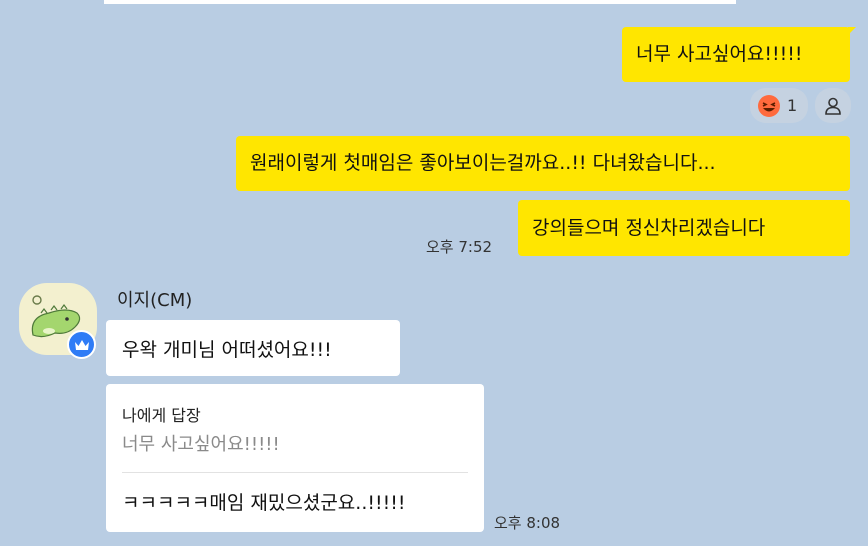 This screenshot has width=868, height=546. Describe the element at coordinates (792, 105) in the screenshot. I see `reaction-count: 1` at that location.